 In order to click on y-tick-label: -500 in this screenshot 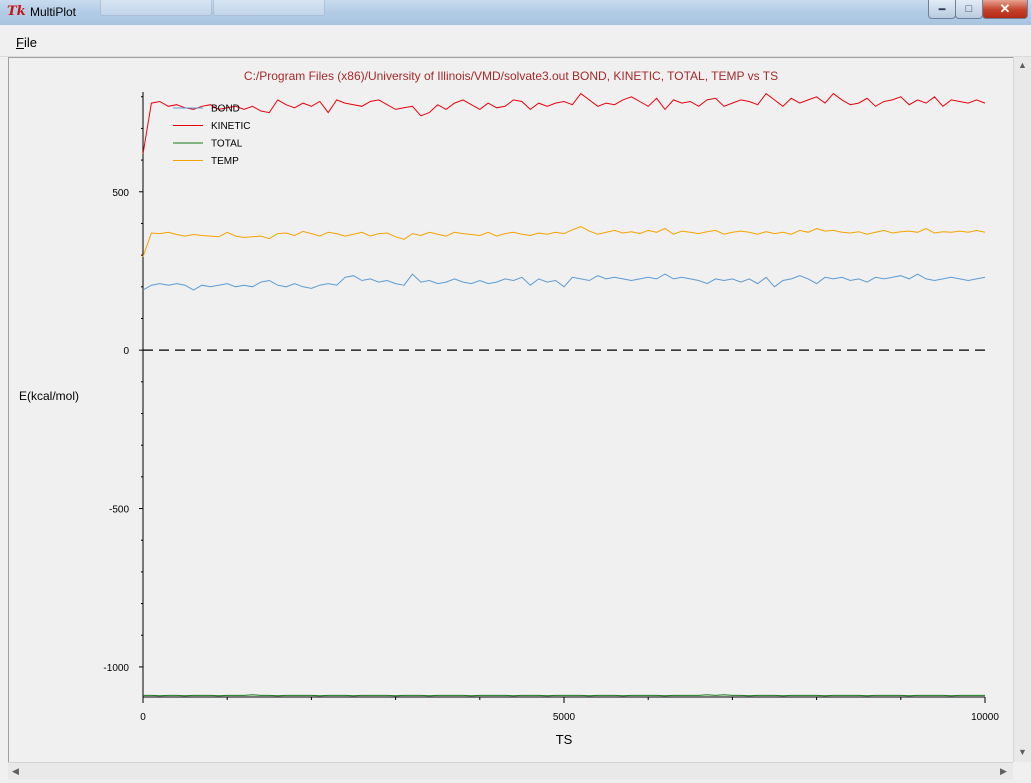, I will do `click(119, 510)`.